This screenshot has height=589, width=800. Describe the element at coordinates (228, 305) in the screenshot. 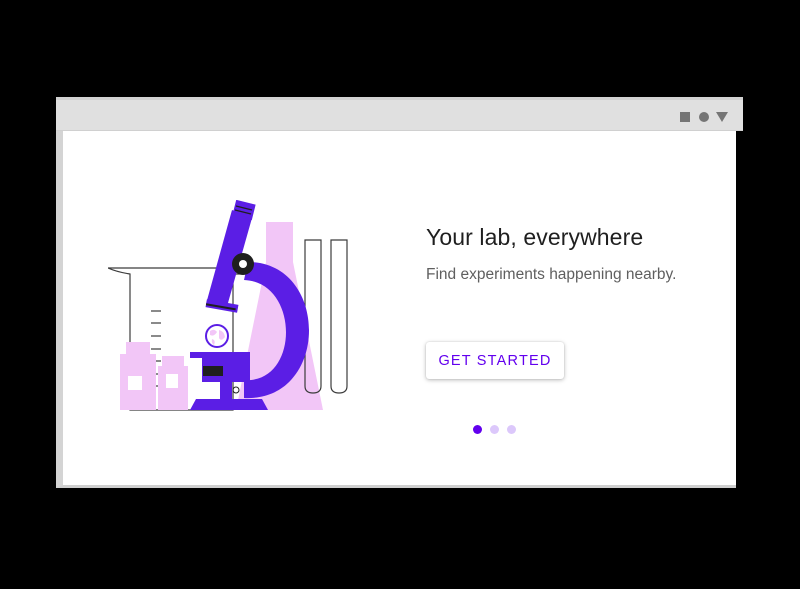

I see `lab-microscope-illustration` at that location.